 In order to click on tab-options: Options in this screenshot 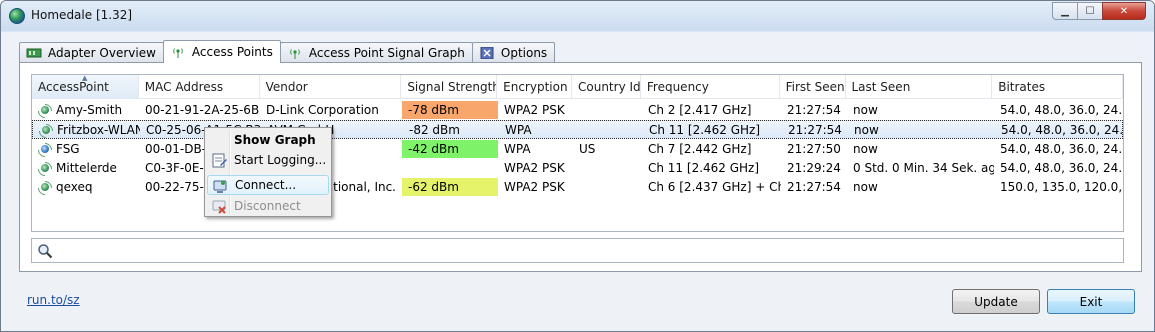, I will do `click(513, 52)`.